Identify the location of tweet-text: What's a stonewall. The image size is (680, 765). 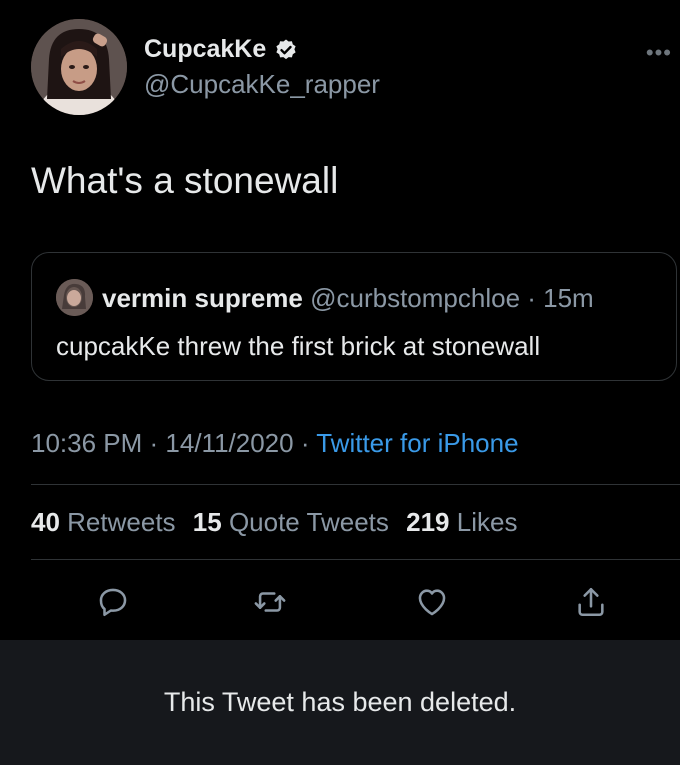
(185, 180).